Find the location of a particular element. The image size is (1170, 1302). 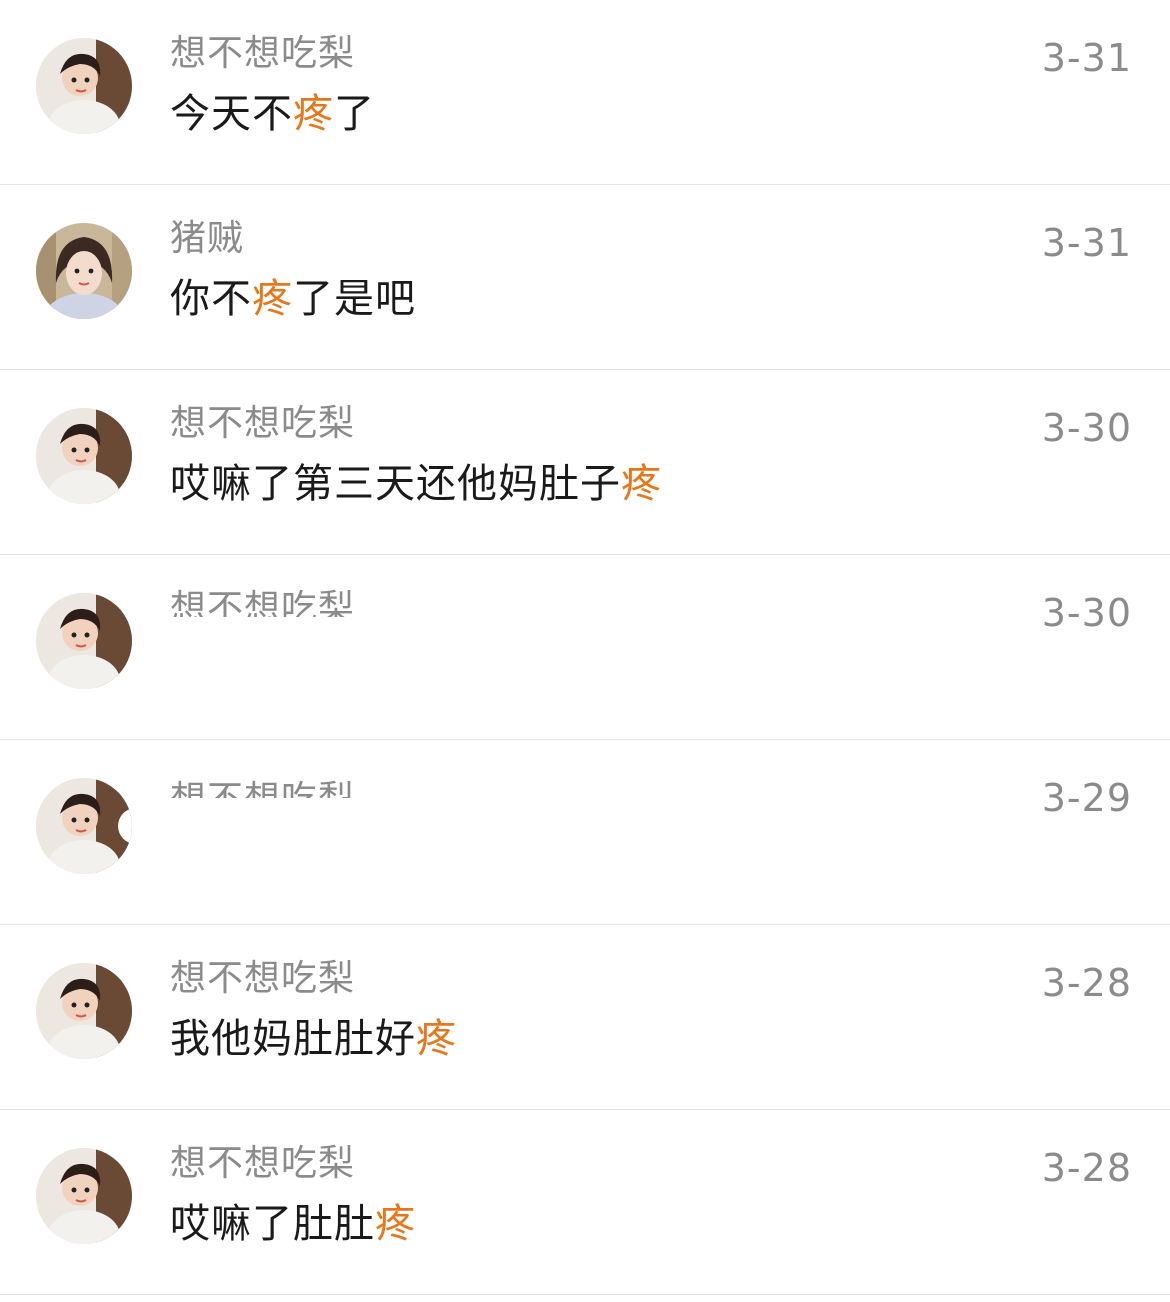

comment-row: 想不想吃梨 3-31 今天不疼了 is located at coordinates (585, 92).